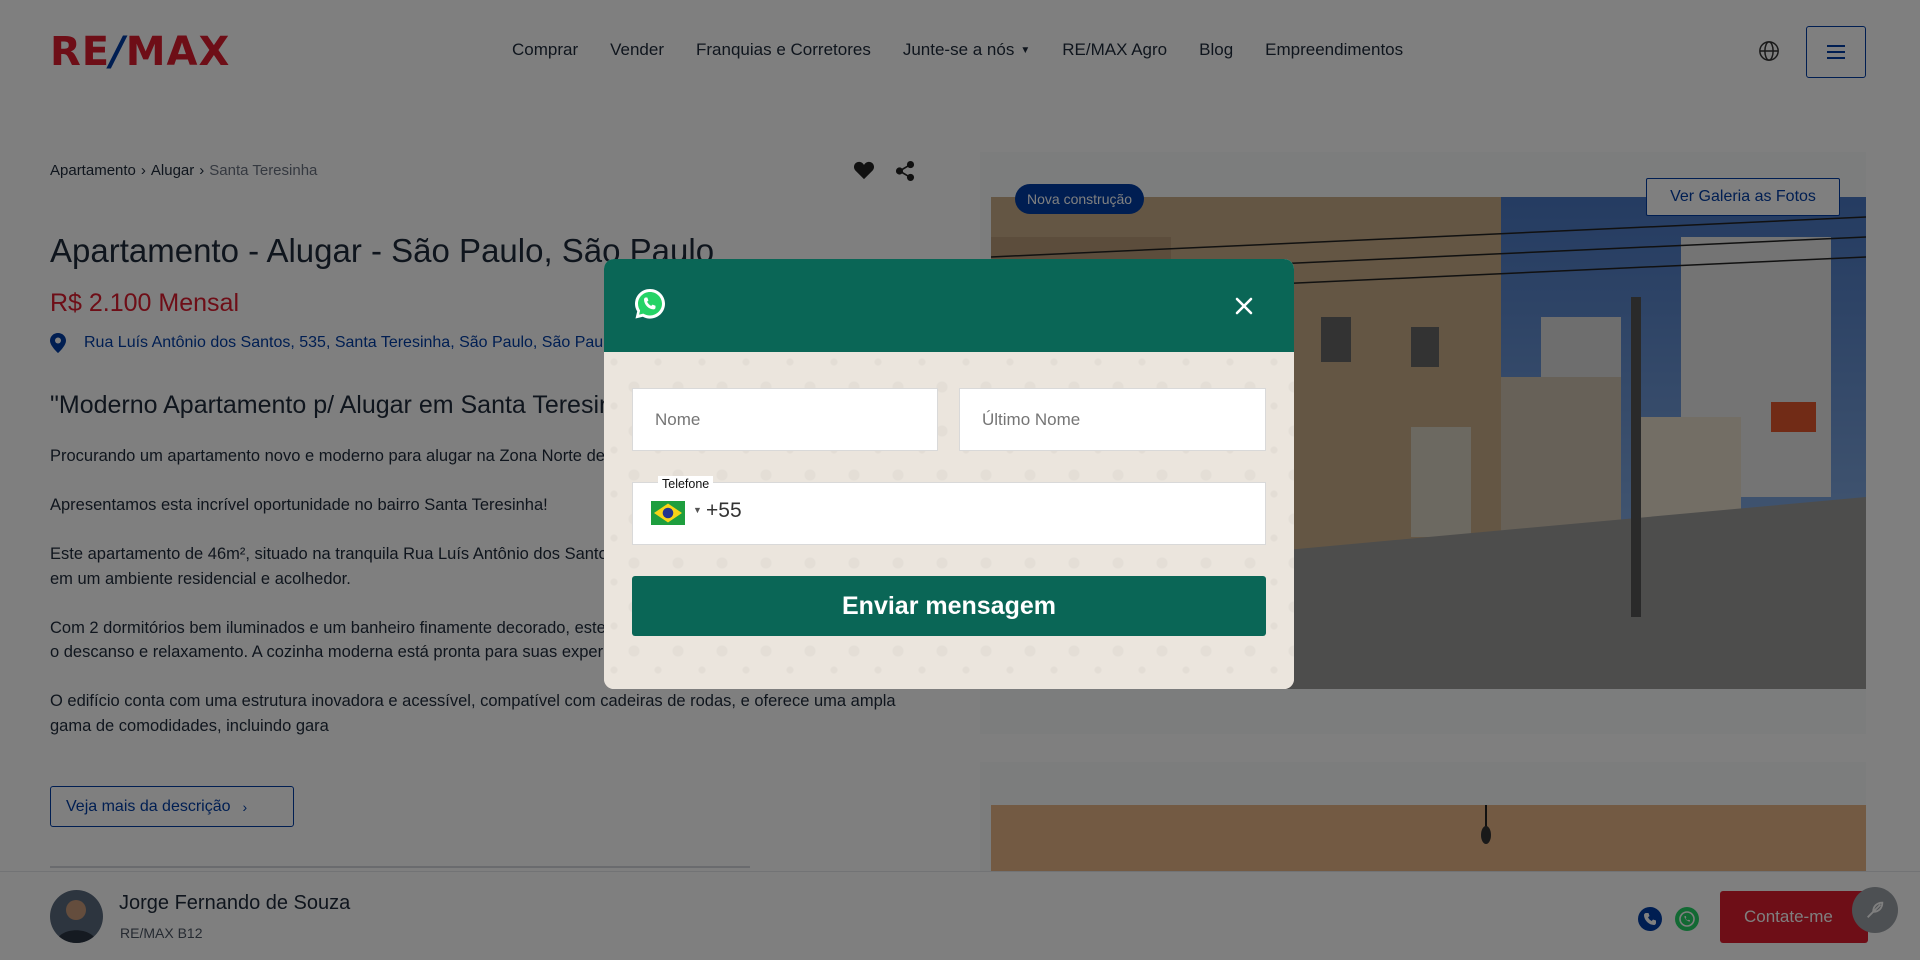 The height and width of the screenshot is (960, 1920). What do you see at coordinates (650, 304) in the screenshot?
I see `whatsapp-logo-icon` at bounding box center [650, 304].